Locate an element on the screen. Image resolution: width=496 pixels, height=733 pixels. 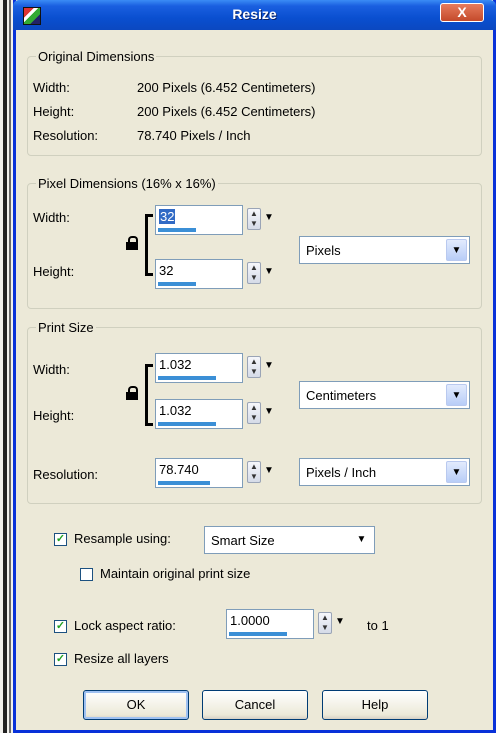
lock-aspect-checkbox: ✓ is located at coordinates (60, 626).